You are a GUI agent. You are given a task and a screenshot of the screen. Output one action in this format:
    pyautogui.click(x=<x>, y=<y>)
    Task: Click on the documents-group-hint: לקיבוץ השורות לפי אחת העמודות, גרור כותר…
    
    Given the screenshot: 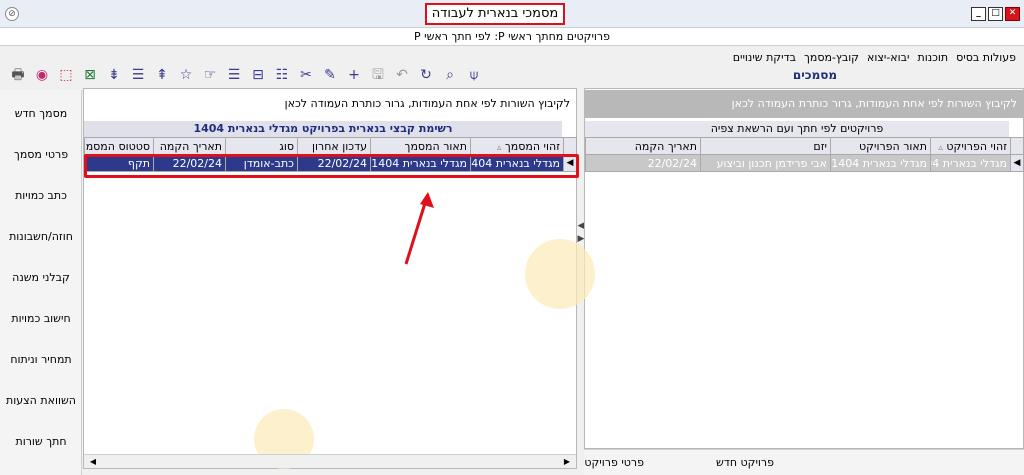 What is the action you would take?
    pyautogui.click(x=427, y=103)
    